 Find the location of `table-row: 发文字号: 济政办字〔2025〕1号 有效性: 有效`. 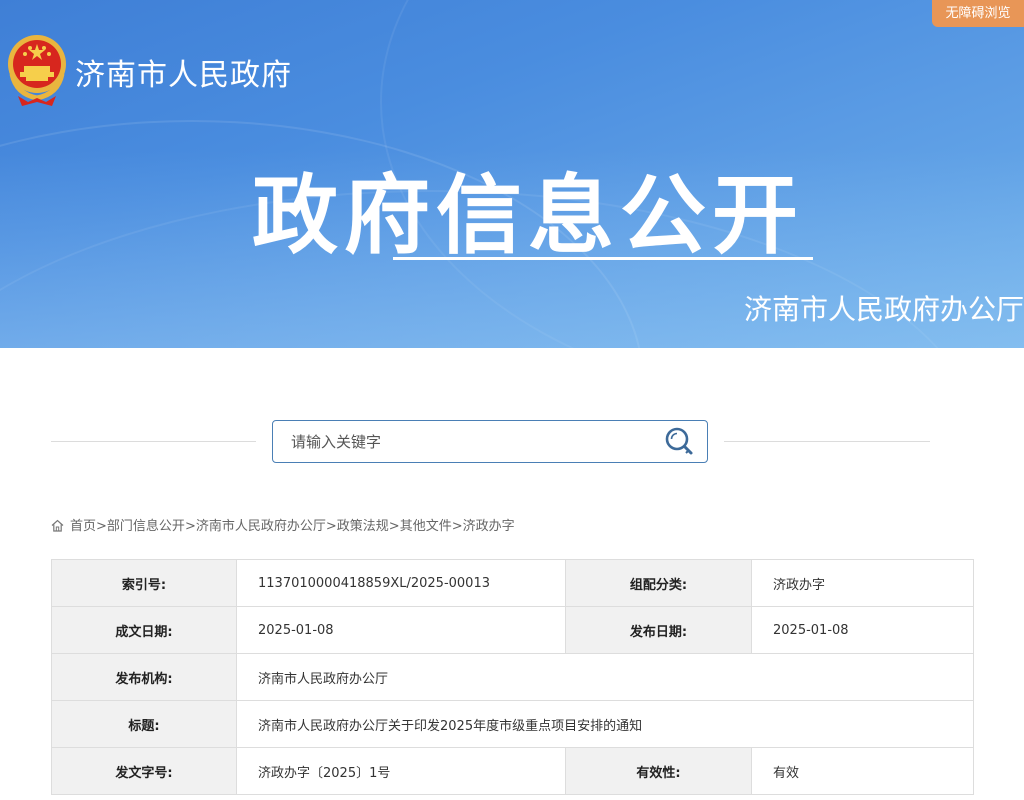

table-row: 发文字号: 济政办字〔2025〕1号 有效性: 有效 is located at coordinates (512, 771).